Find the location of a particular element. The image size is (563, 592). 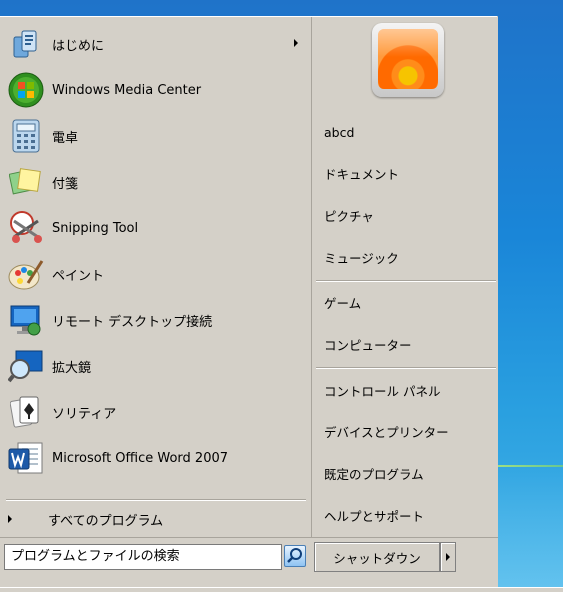

program-remote-desktop: リモート デスクトップ接続 is located at coordinates (155, 320).